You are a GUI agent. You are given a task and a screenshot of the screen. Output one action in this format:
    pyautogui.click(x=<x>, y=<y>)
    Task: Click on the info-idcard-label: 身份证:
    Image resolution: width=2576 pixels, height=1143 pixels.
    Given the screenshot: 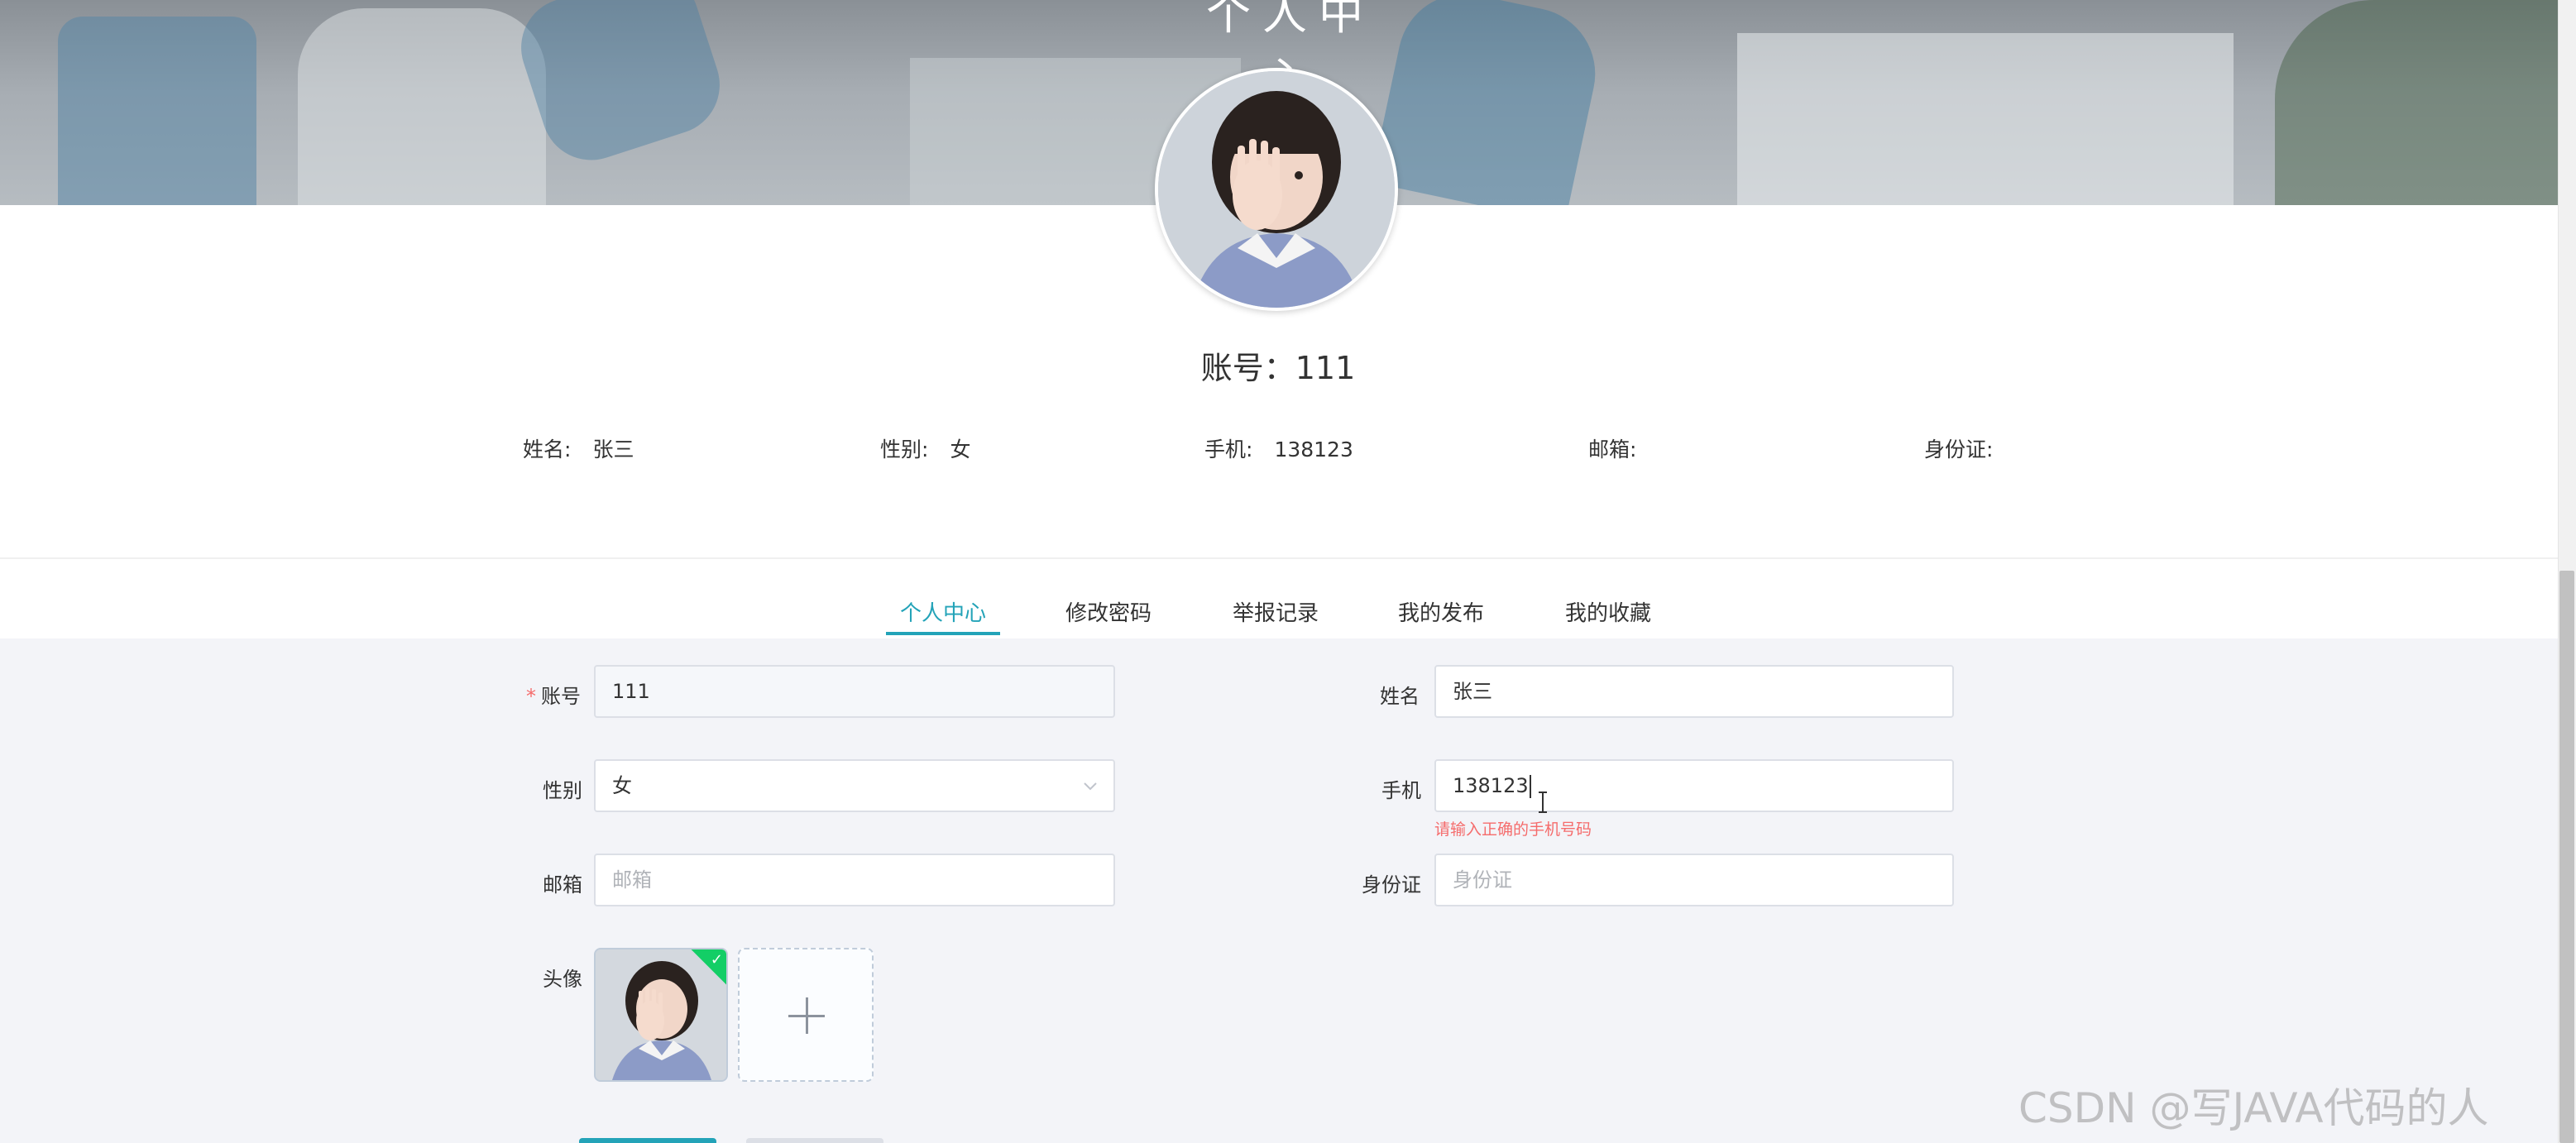 What is the action you would take?
    pyautogui.click(x=1959, y=450)
    